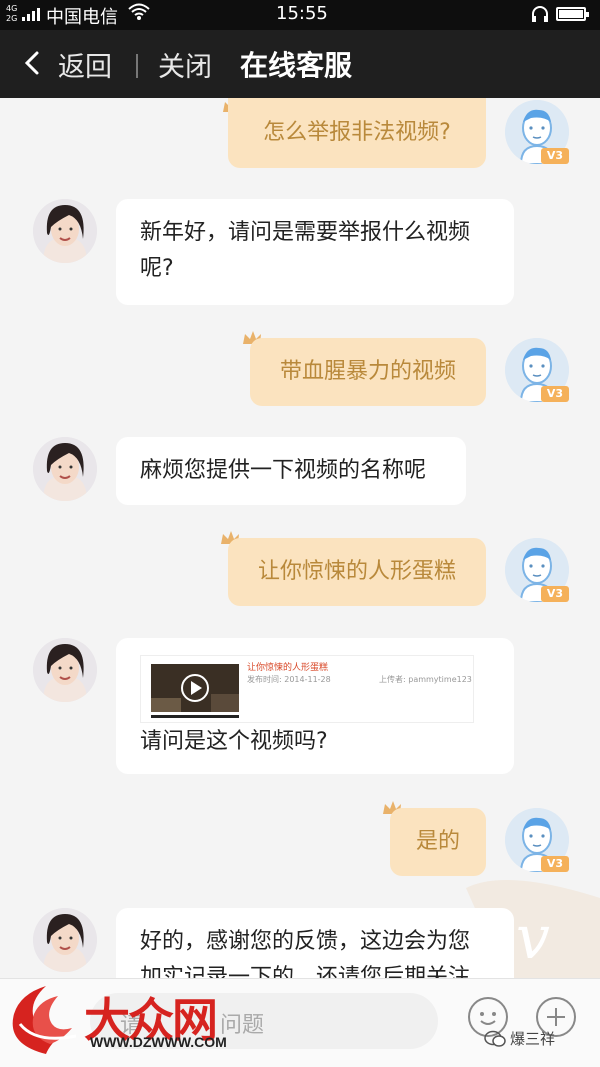  Describe the element at coordinates (287, 666) in the screenshot. I see `video-title: 让你惊悚的人形蛋糕` at that location.